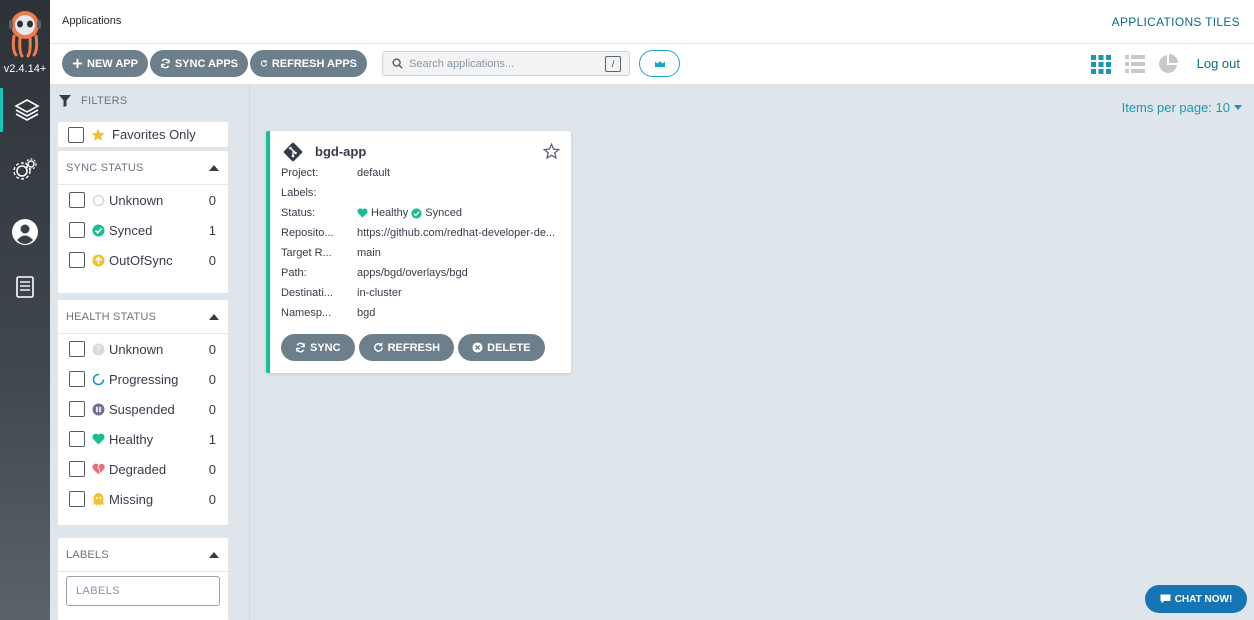  I want to click on star-icon, so click(98, 134).